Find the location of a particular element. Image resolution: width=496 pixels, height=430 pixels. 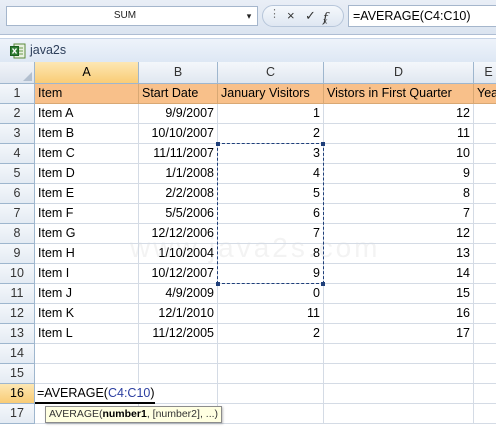

cell-e11 is located at coordinates (485, 294).